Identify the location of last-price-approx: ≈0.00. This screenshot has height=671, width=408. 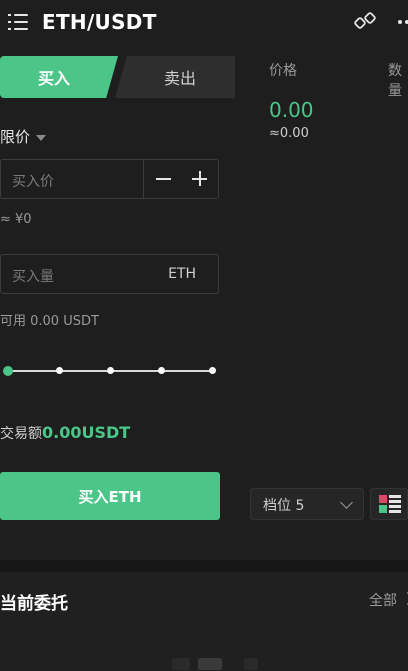
(289, 133).